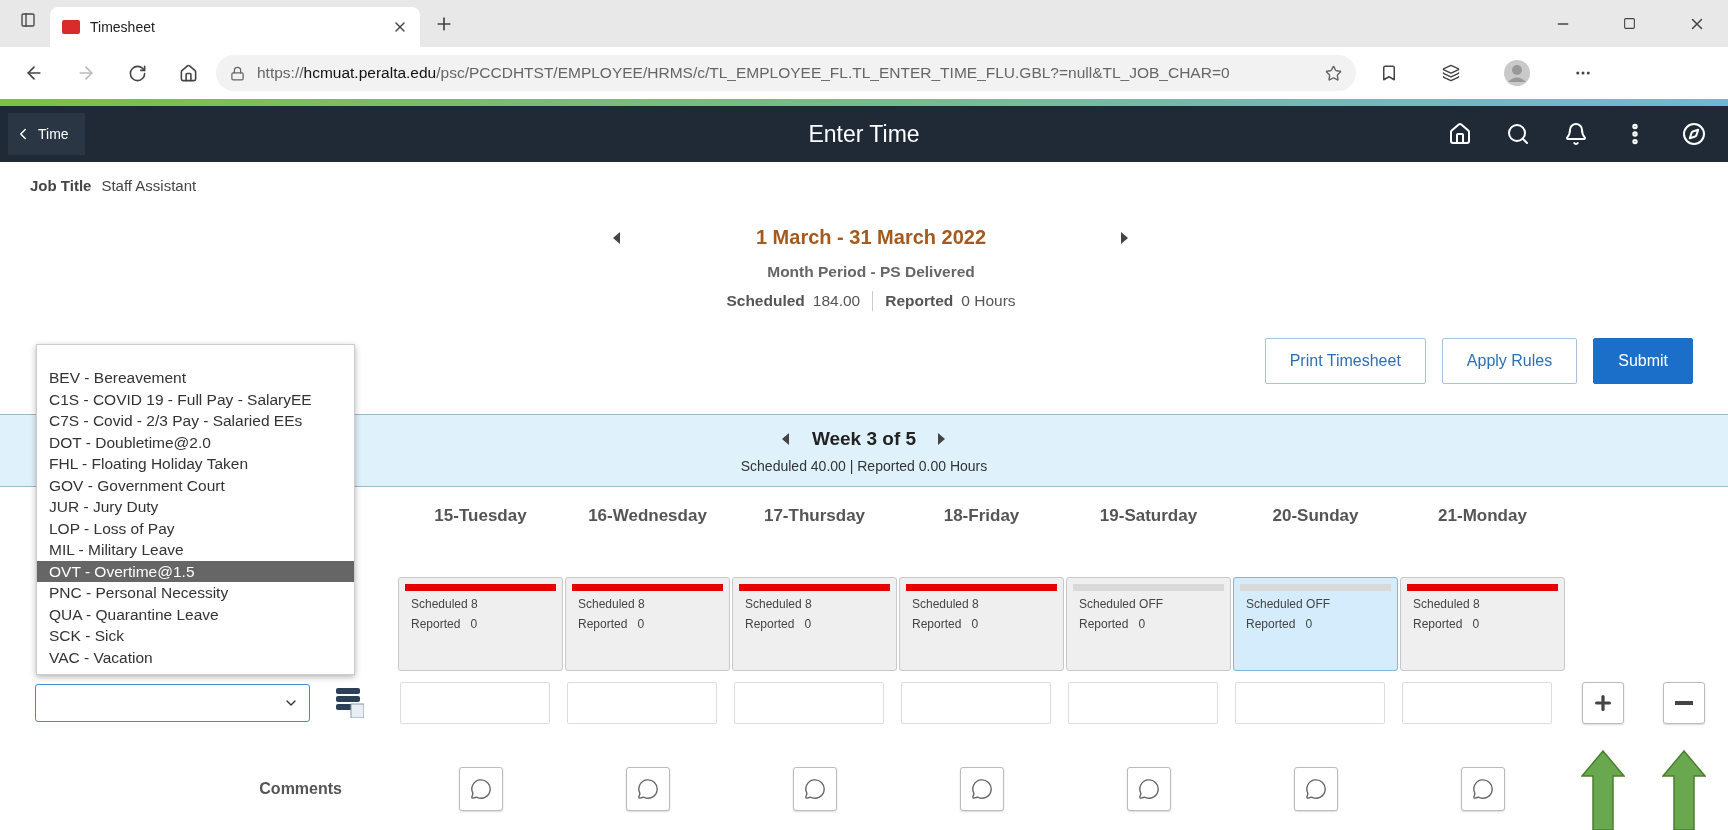 Image resolution: width=1728 pixels, height=830 pixels. Describe the element at coordinates (195, 442) in the screenshot. I see `time-code-option: DOT - Doubletime@2.0` at that location.